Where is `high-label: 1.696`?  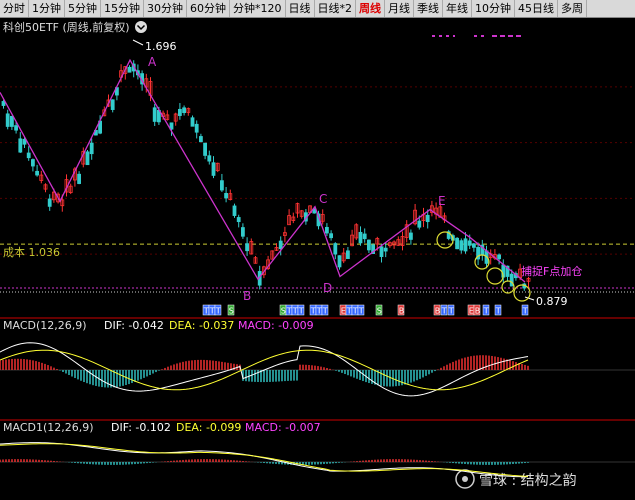 high-label: 1.696 is located at coordinates (161, 46).